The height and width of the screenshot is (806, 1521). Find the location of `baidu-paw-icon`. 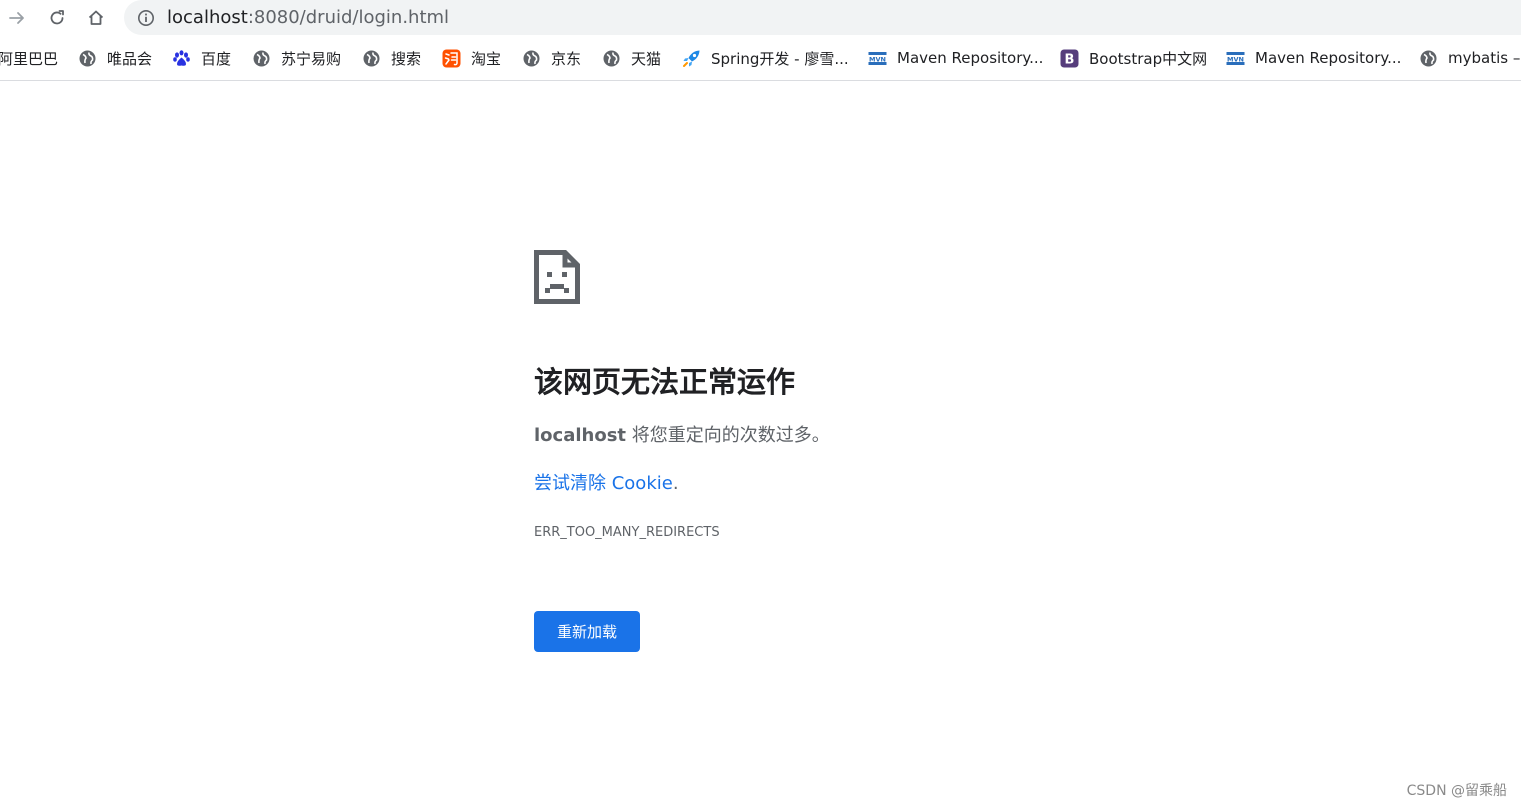

baidu-paw-icon is located at coordinates (181, 58).